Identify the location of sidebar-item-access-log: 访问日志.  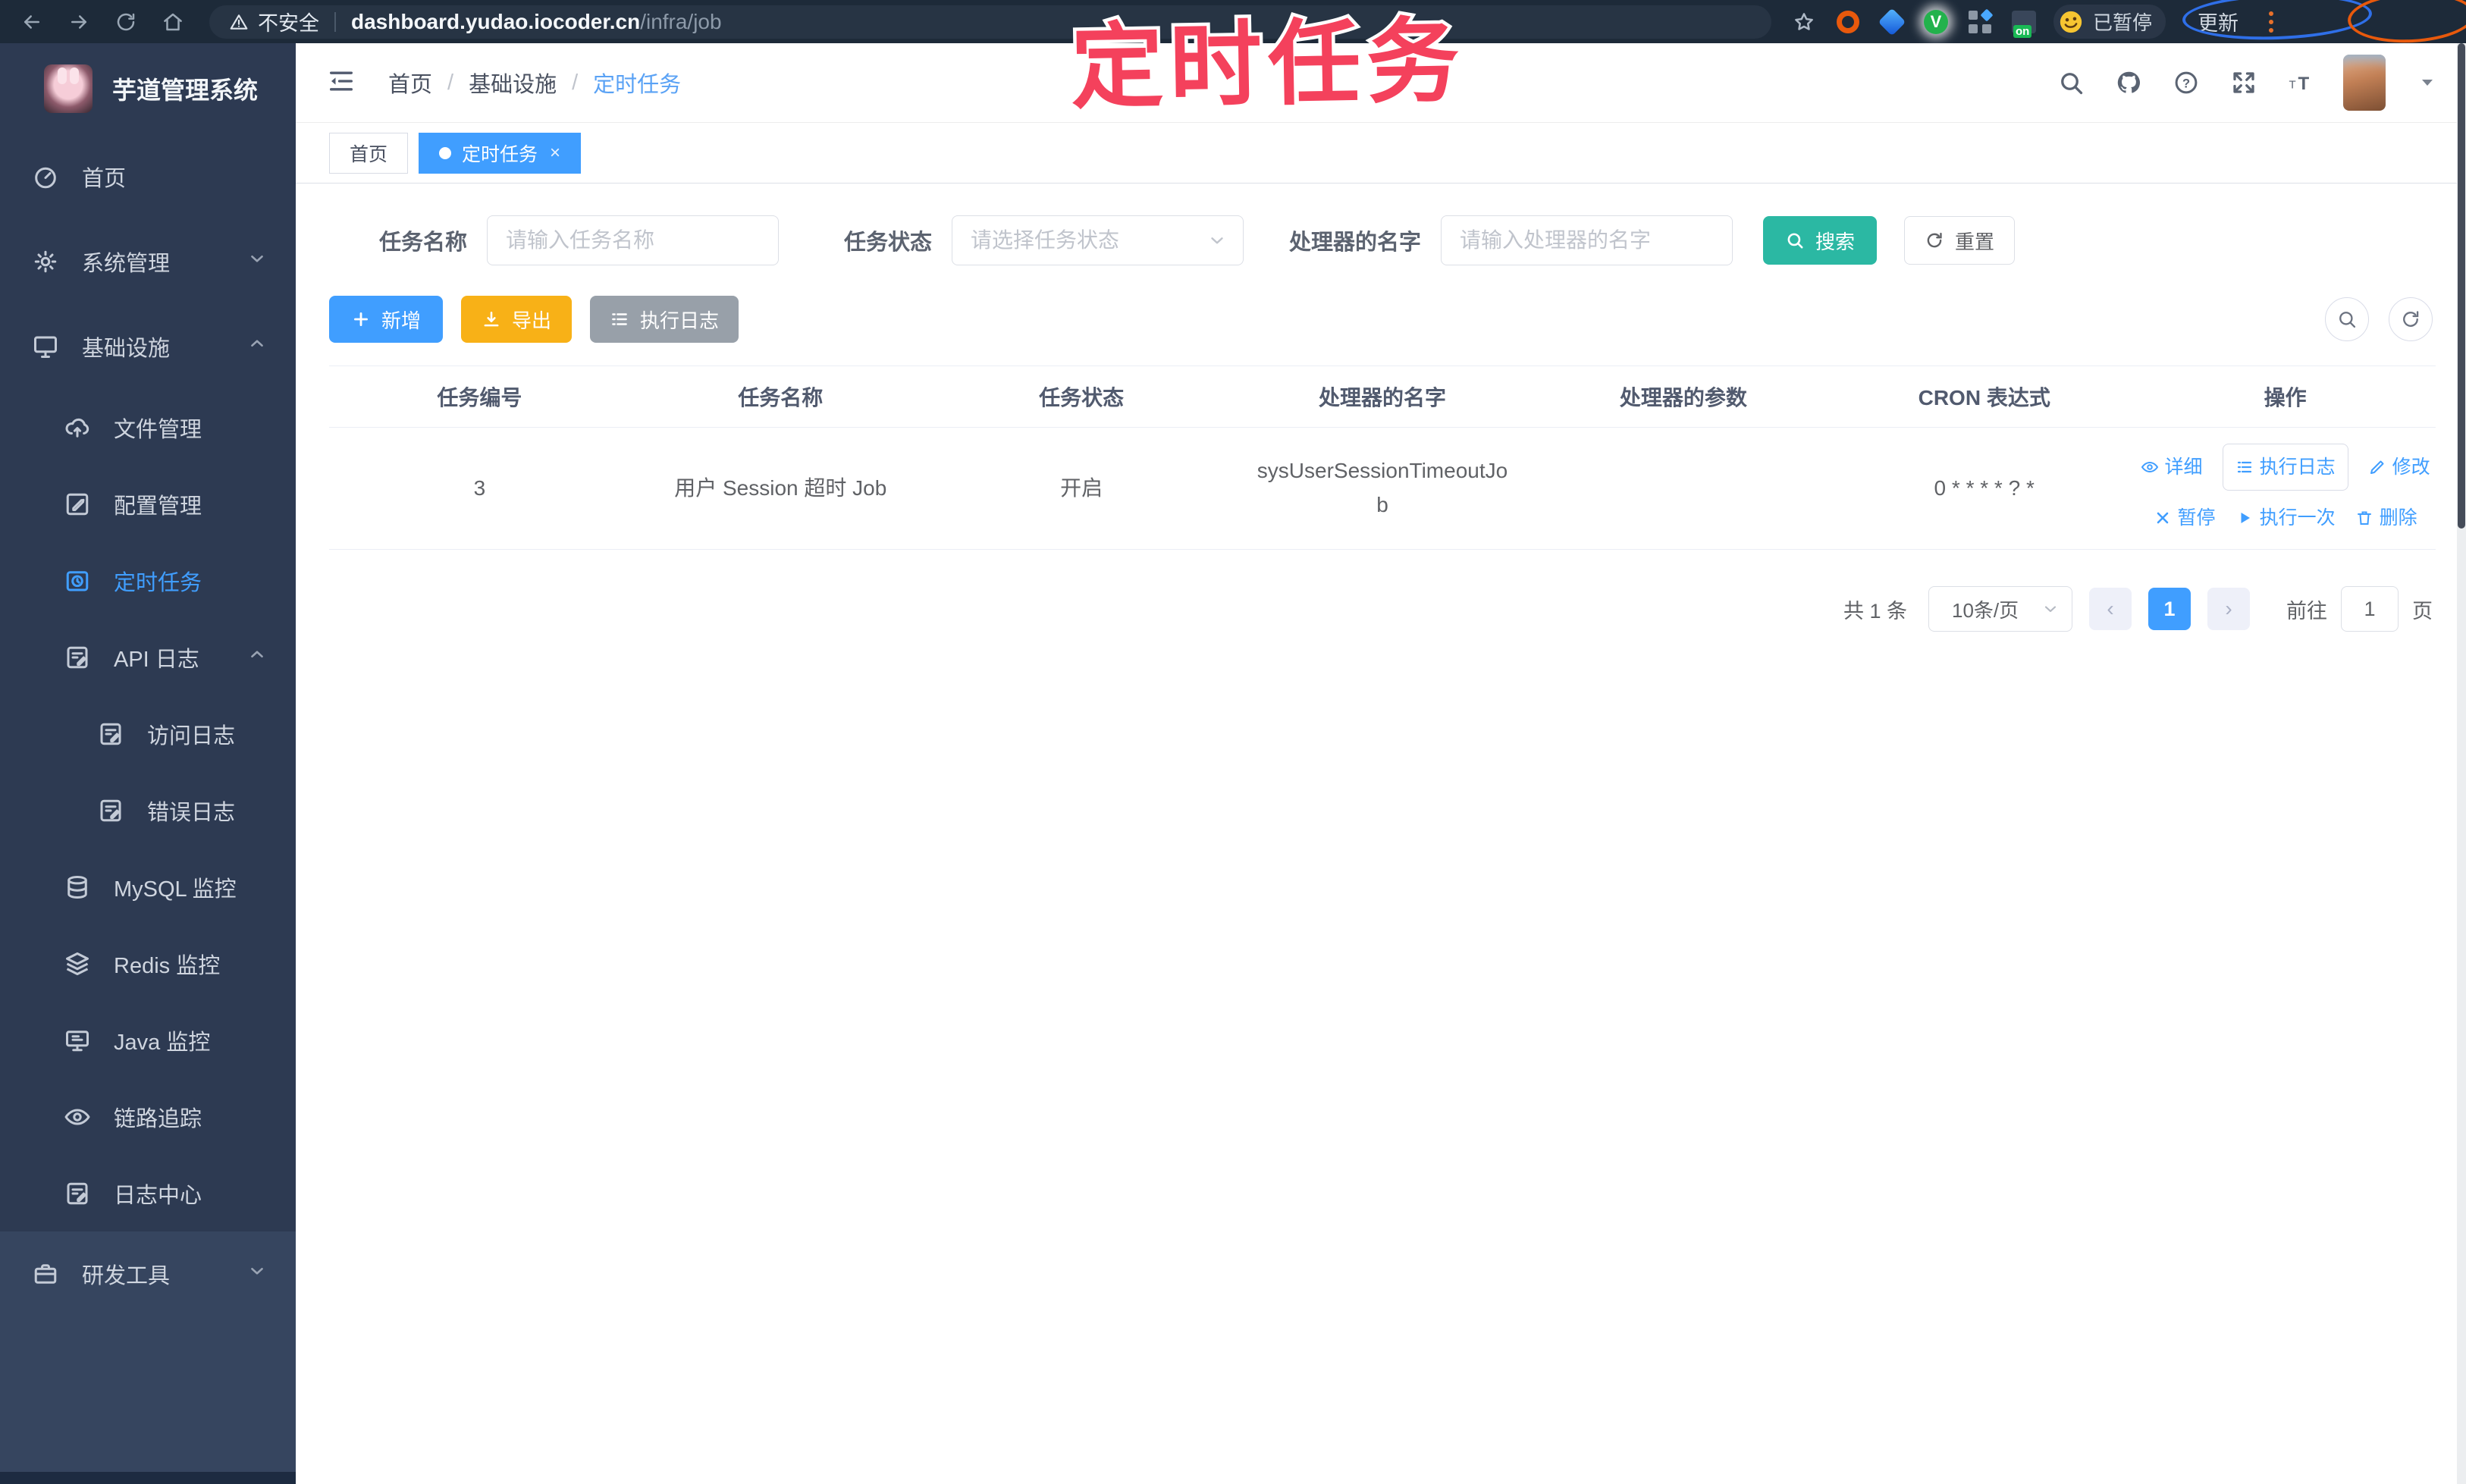
(148, 733).